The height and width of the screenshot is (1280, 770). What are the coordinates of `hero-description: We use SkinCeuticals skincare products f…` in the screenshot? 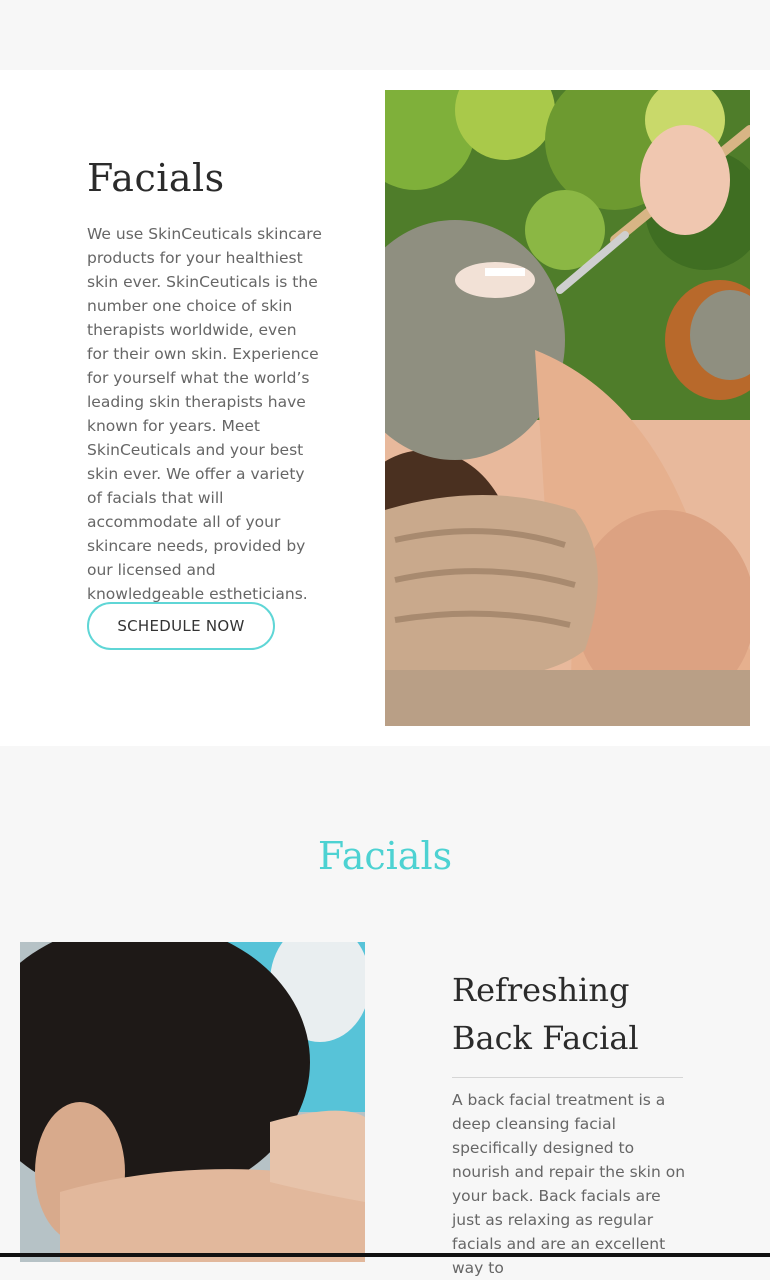 It's located at (204, 414).